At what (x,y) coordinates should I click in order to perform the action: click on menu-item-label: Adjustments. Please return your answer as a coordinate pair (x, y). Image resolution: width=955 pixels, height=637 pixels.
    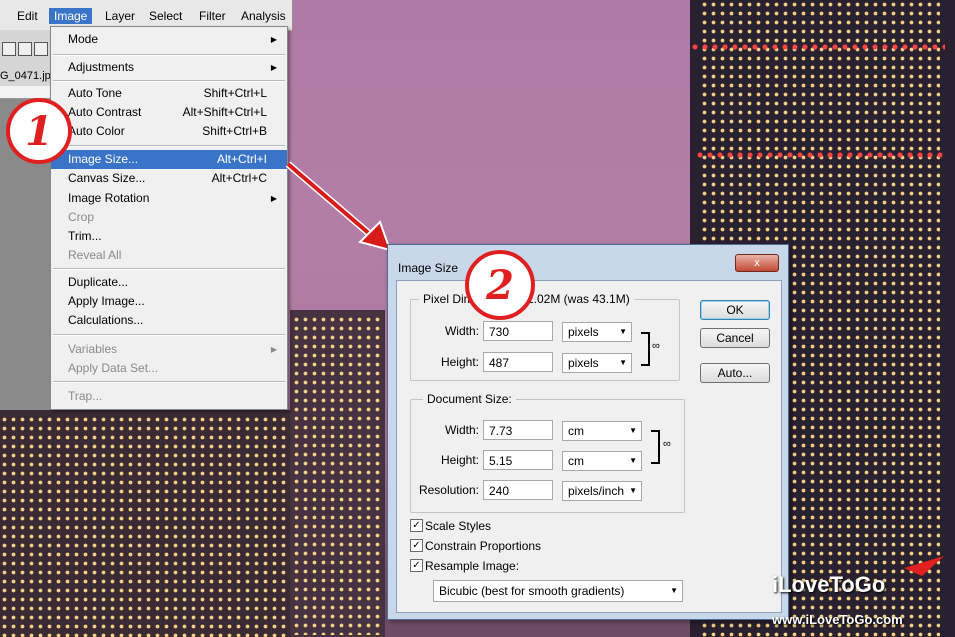
    Looking at the image, I should click on (101, 67).